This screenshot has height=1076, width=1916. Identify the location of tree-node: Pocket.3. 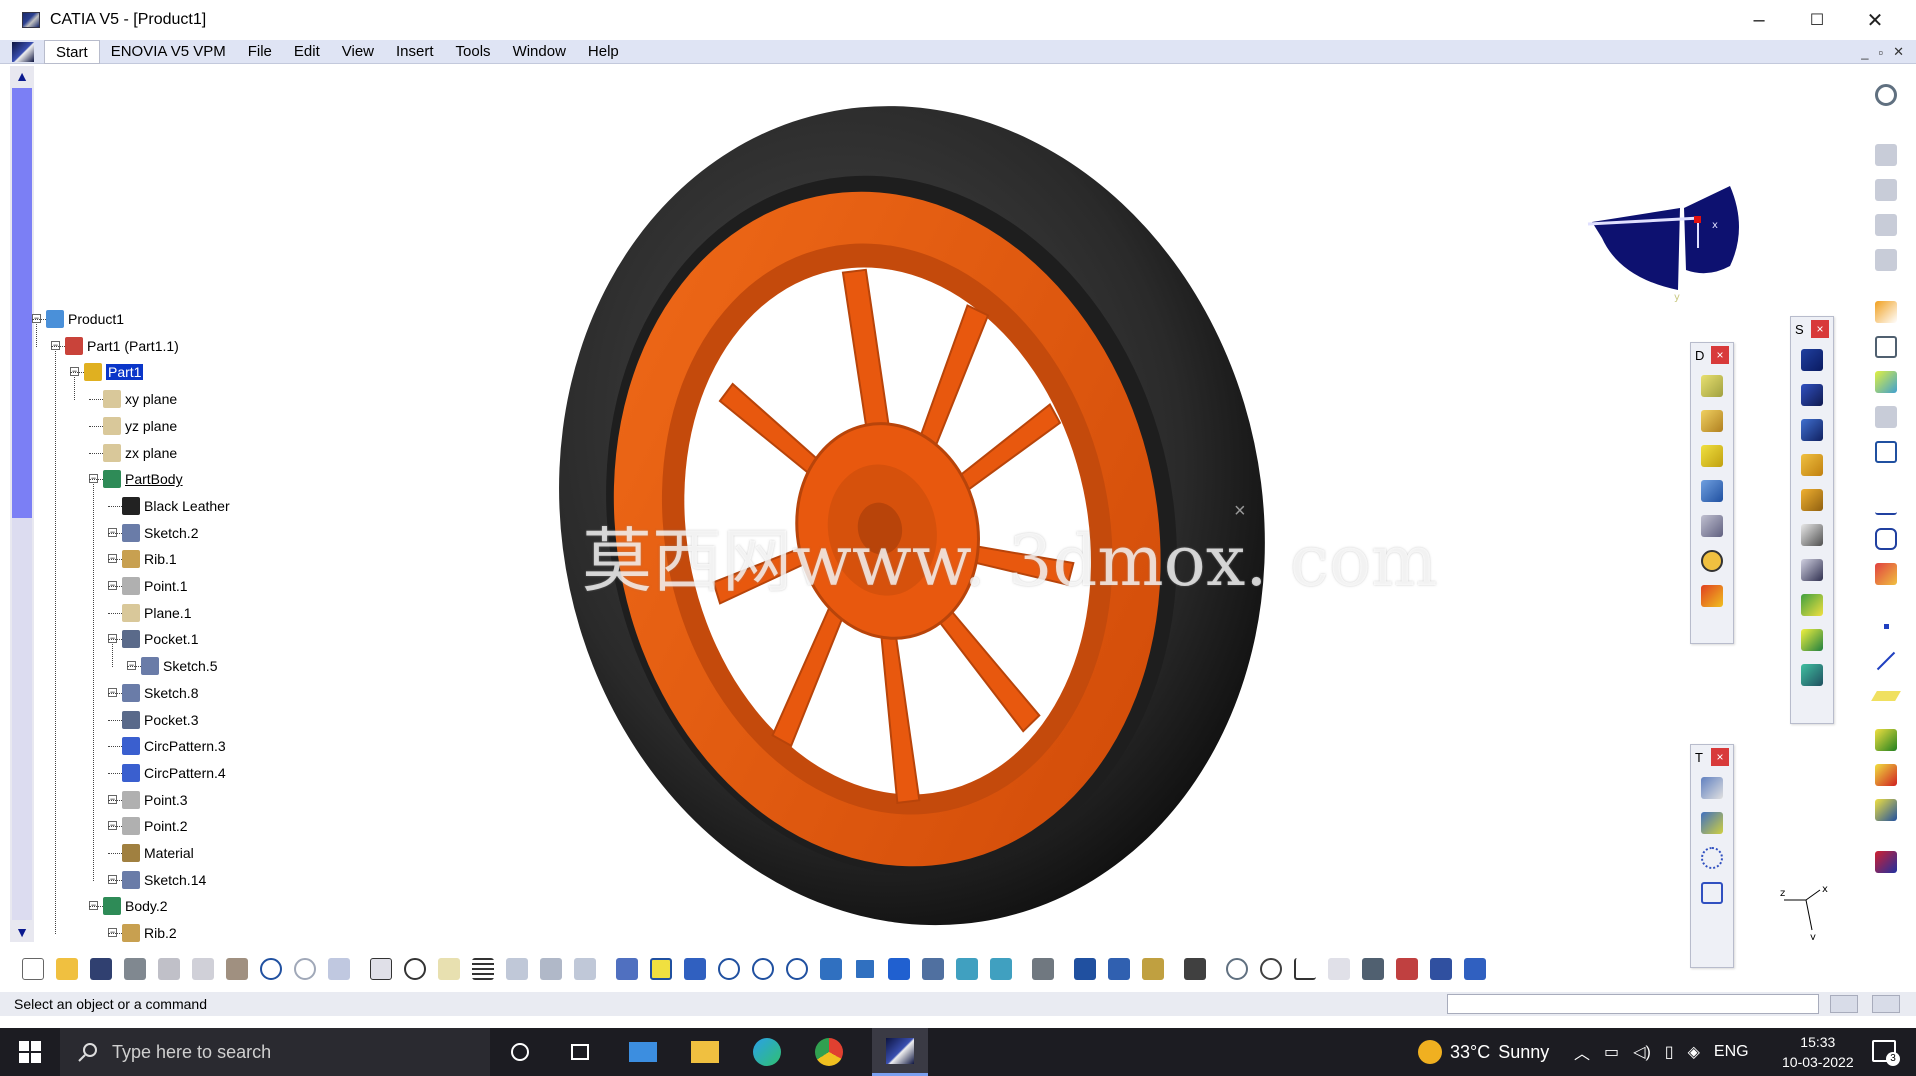
(160, 720).